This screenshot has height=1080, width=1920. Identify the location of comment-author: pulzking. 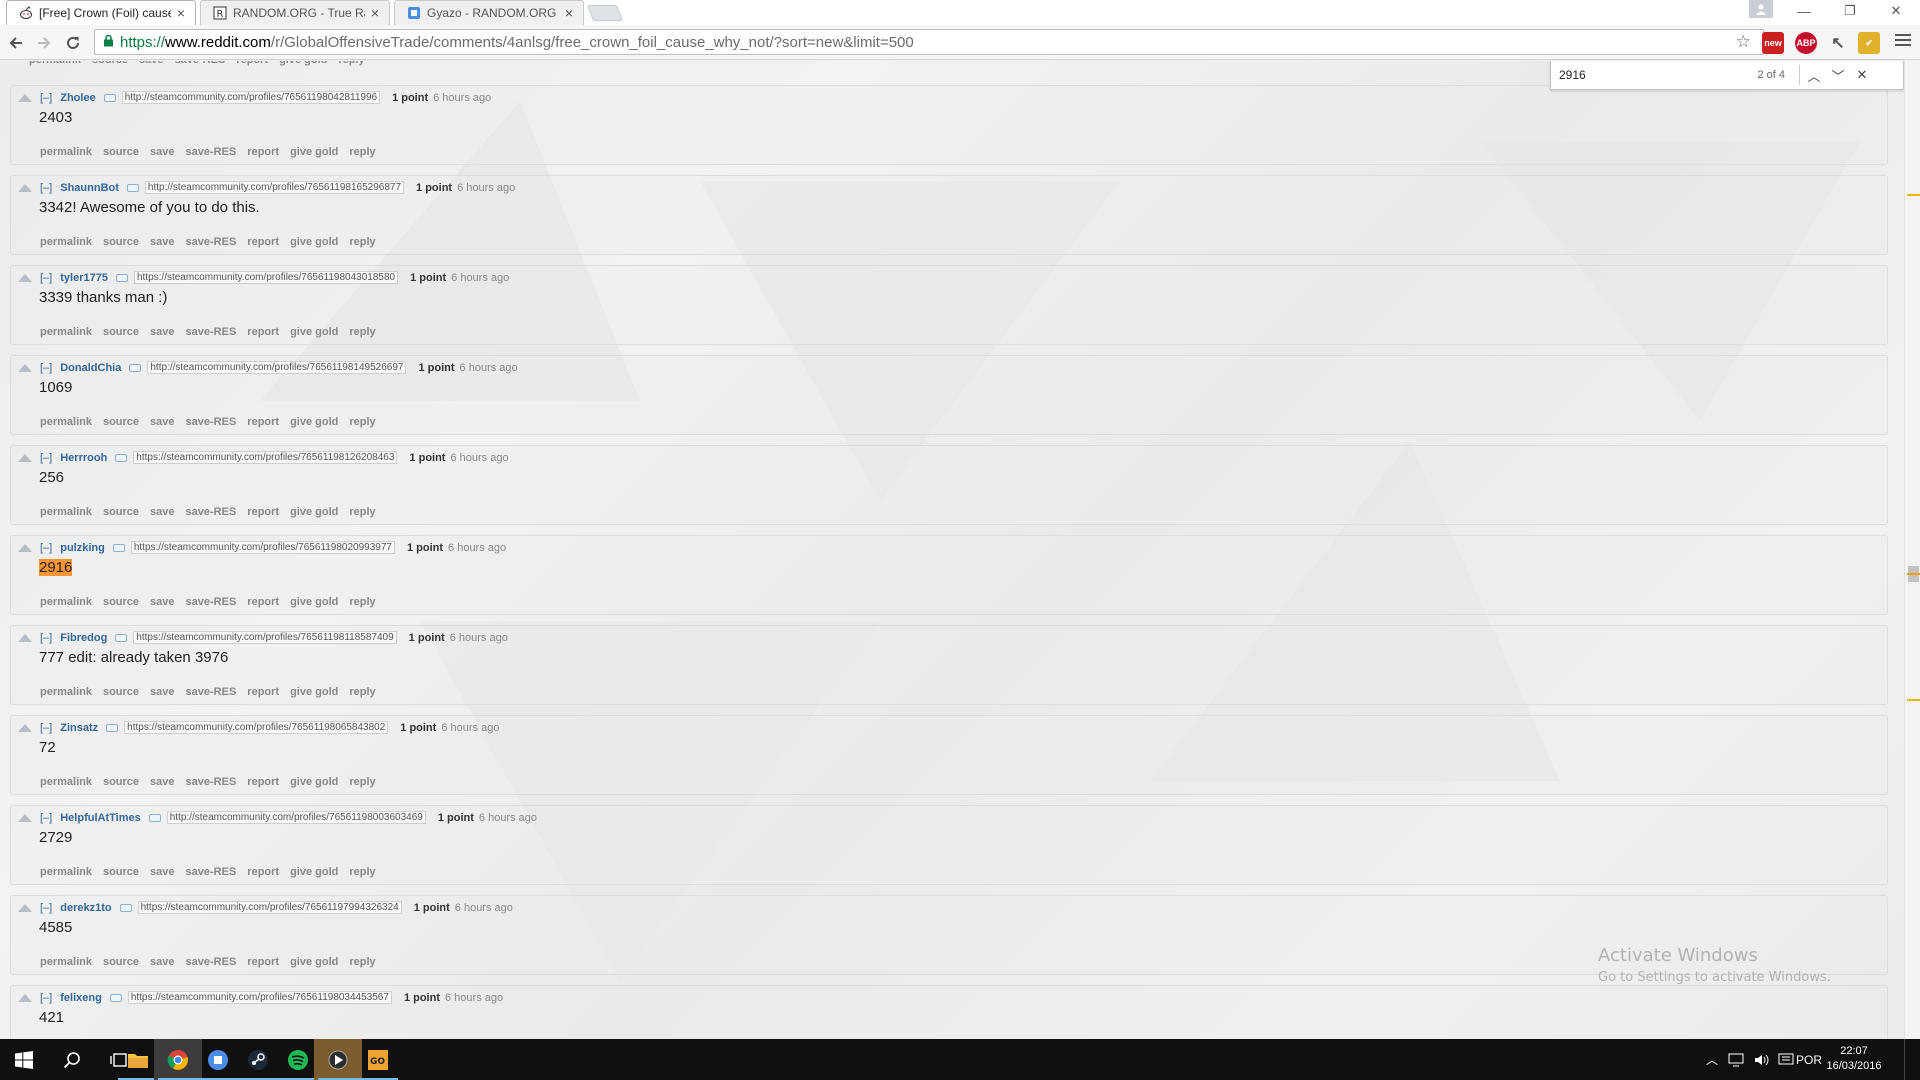
(82, 548).